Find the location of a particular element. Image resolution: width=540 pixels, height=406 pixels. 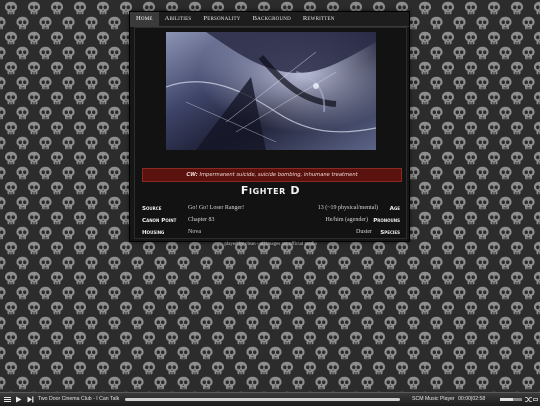

character-portrait is located at coordinates (271, 91).